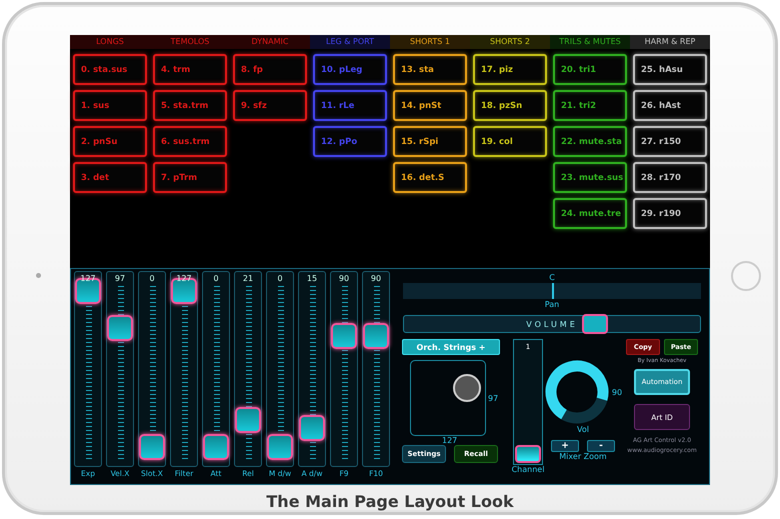 The image size is (780, 519). I want to click on knob-label: Vol, so click(583, 429).